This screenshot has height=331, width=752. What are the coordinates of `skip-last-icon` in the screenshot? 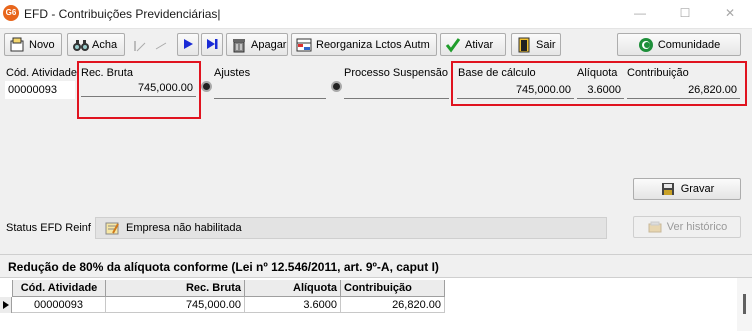 It's located at (212, 45).